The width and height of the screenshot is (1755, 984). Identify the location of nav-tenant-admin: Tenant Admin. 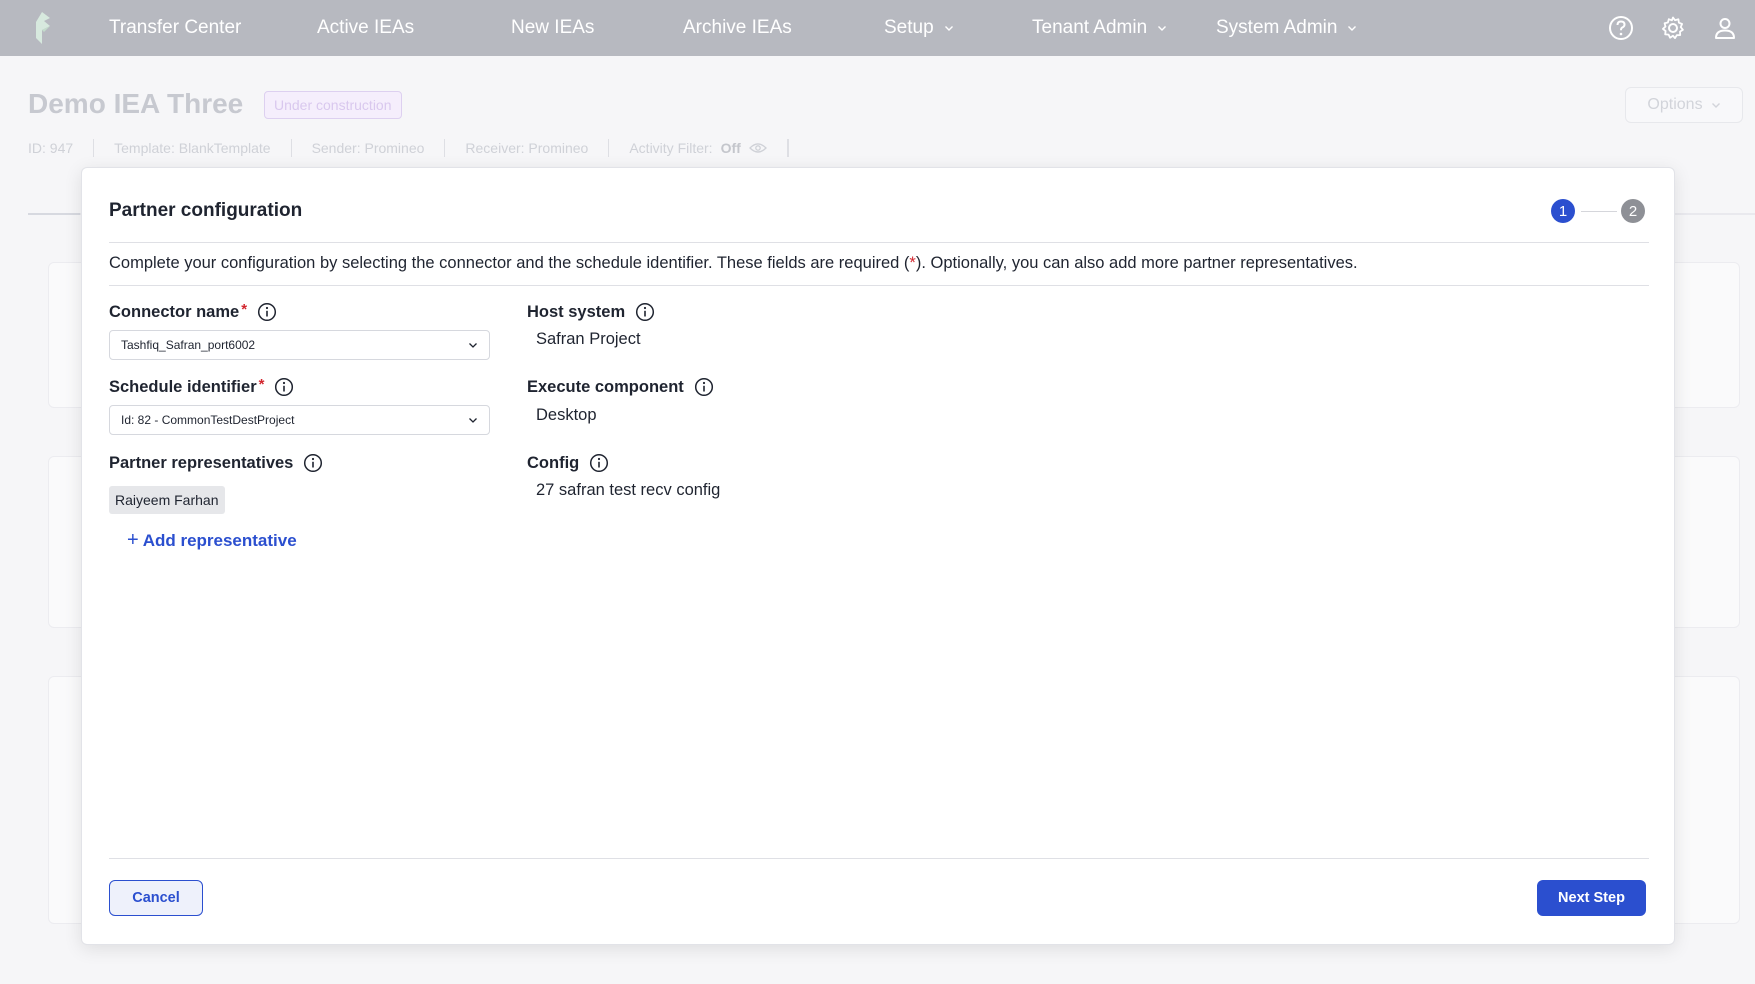
(1099, 28).